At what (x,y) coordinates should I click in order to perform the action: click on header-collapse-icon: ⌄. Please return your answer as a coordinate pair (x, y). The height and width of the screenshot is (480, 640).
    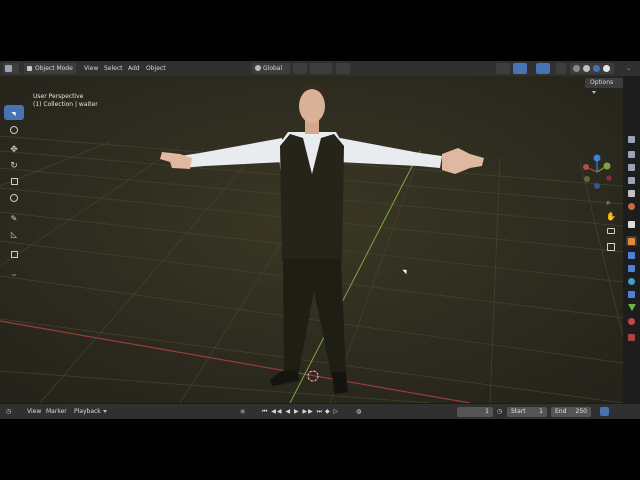
    Looking at the image, I should click on (628, 68).